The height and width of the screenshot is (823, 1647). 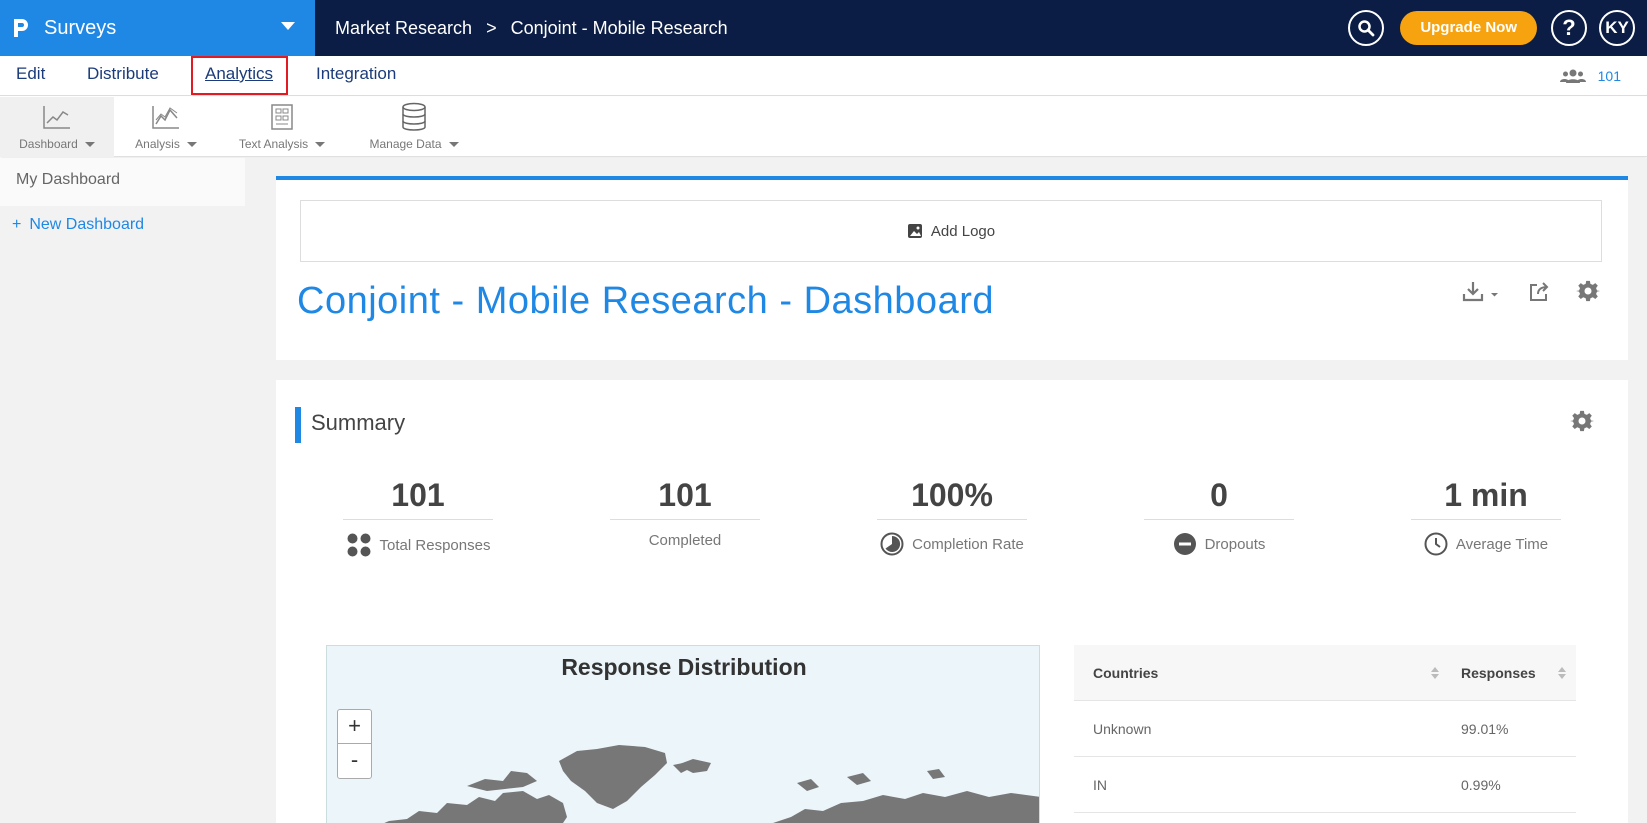 What do you see at coordinates (915, 231) in the screenshot?
I see `image-icon` at bounding box center [915, 231].